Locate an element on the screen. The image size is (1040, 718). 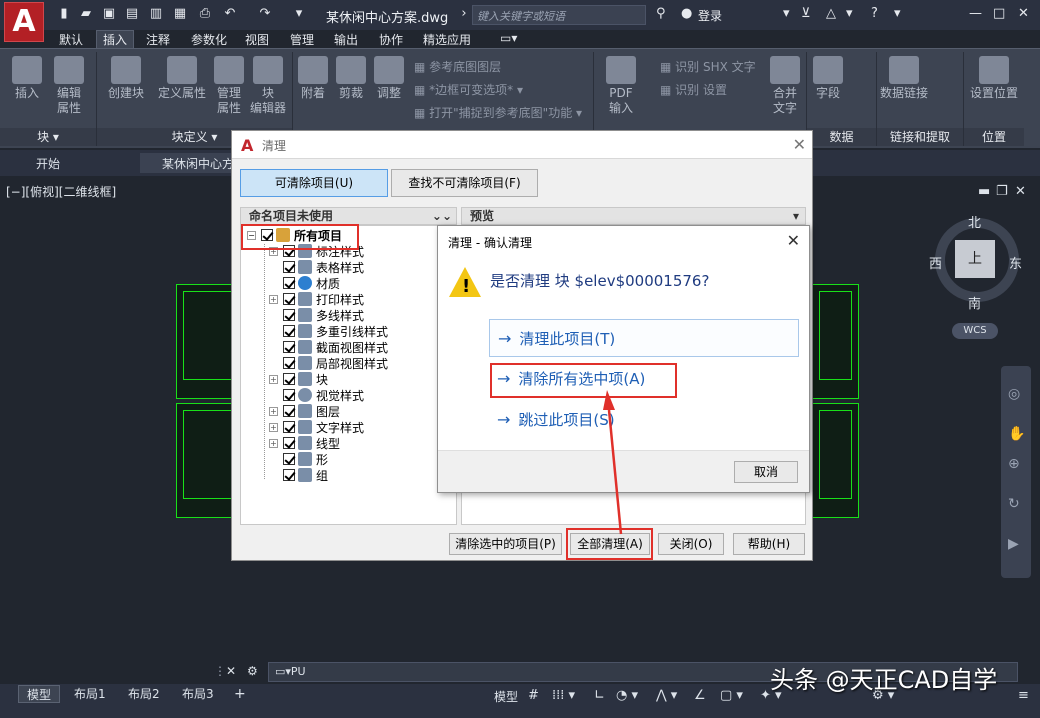
model-space-button: 模型 is located at coordinates (506, 696).